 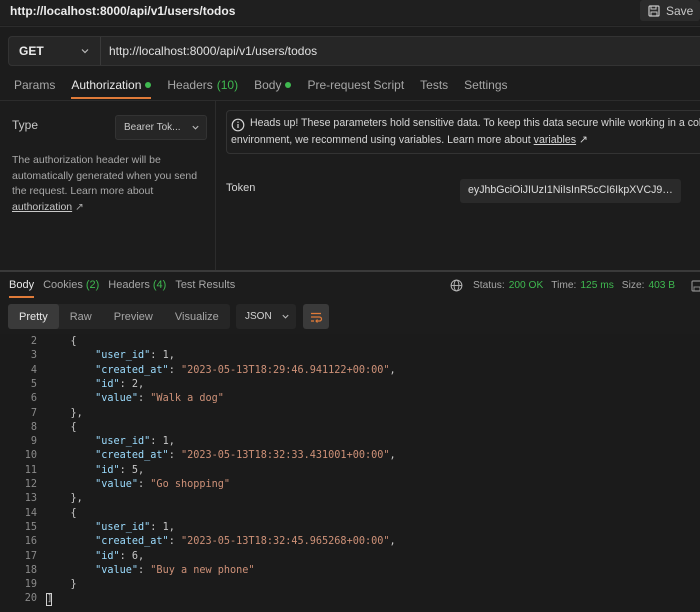 I want to click on json-punctuation: },, so click(x=64, y=499).